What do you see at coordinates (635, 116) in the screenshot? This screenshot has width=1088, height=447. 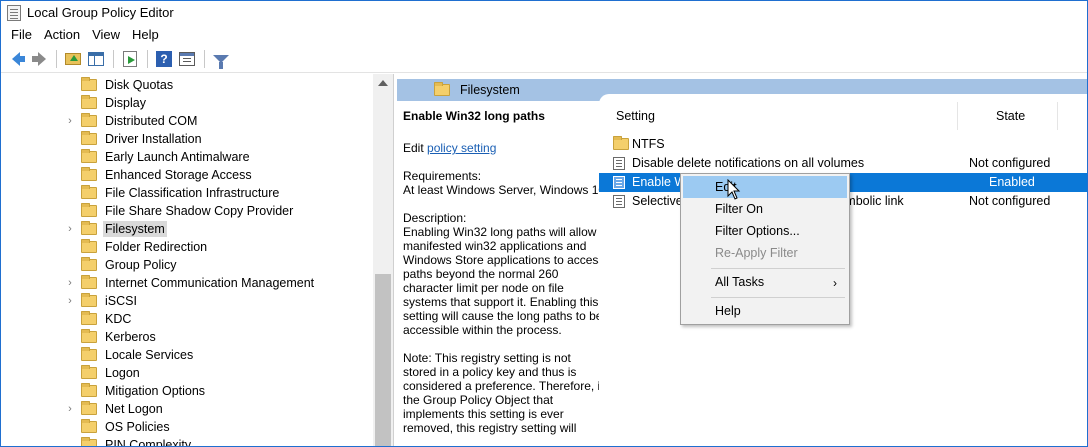 I see `column-header-setting: Setting` at bounding box center [635, 116].